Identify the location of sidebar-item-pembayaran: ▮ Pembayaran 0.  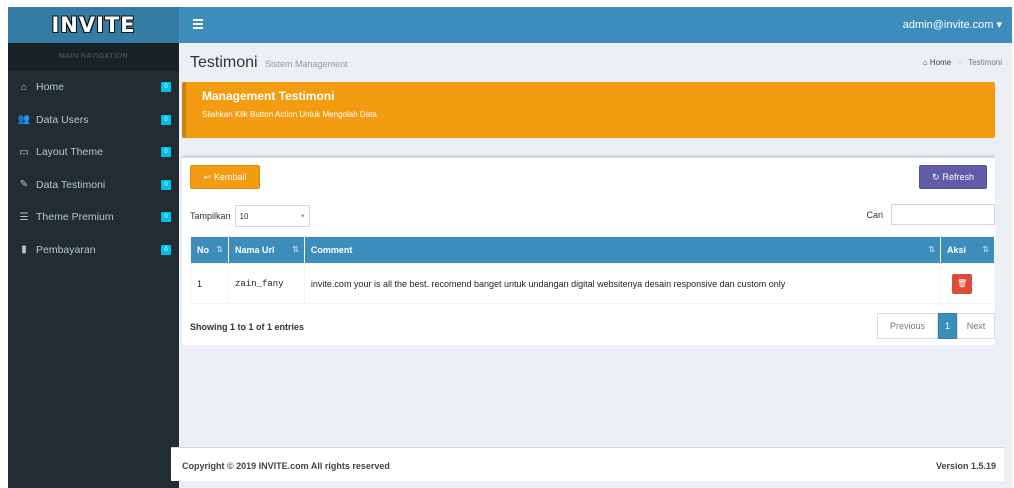
(93, 250).